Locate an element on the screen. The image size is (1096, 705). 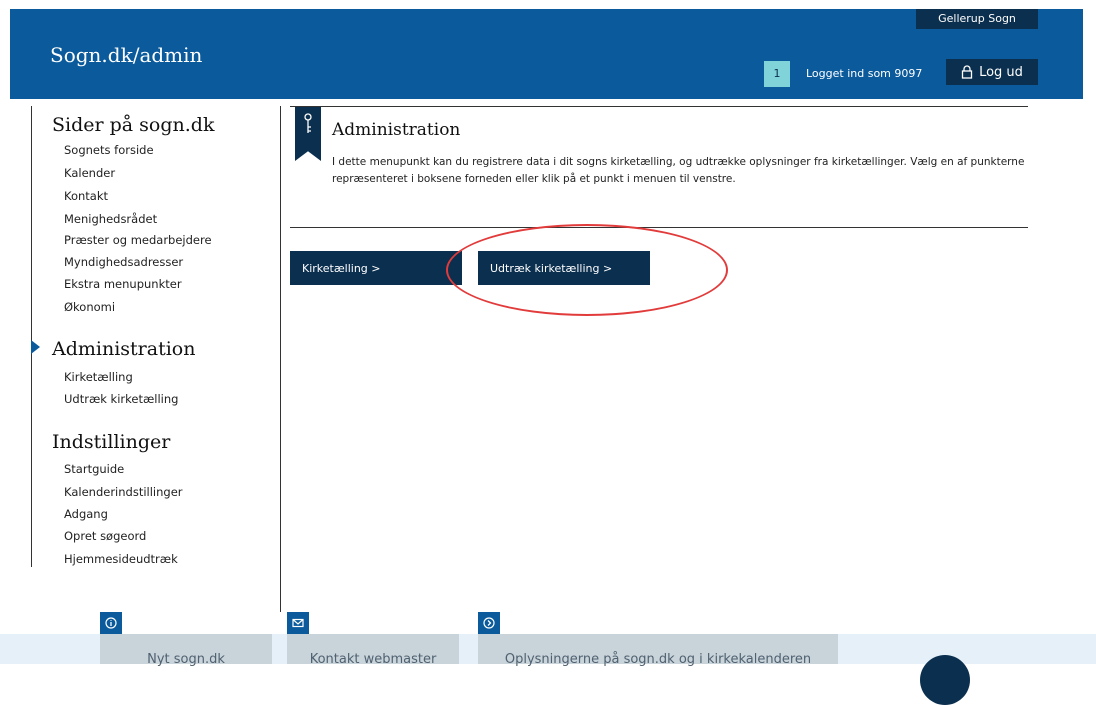
logged-in-text: Logget ind som 9097 is located at coordinates (864, 73).